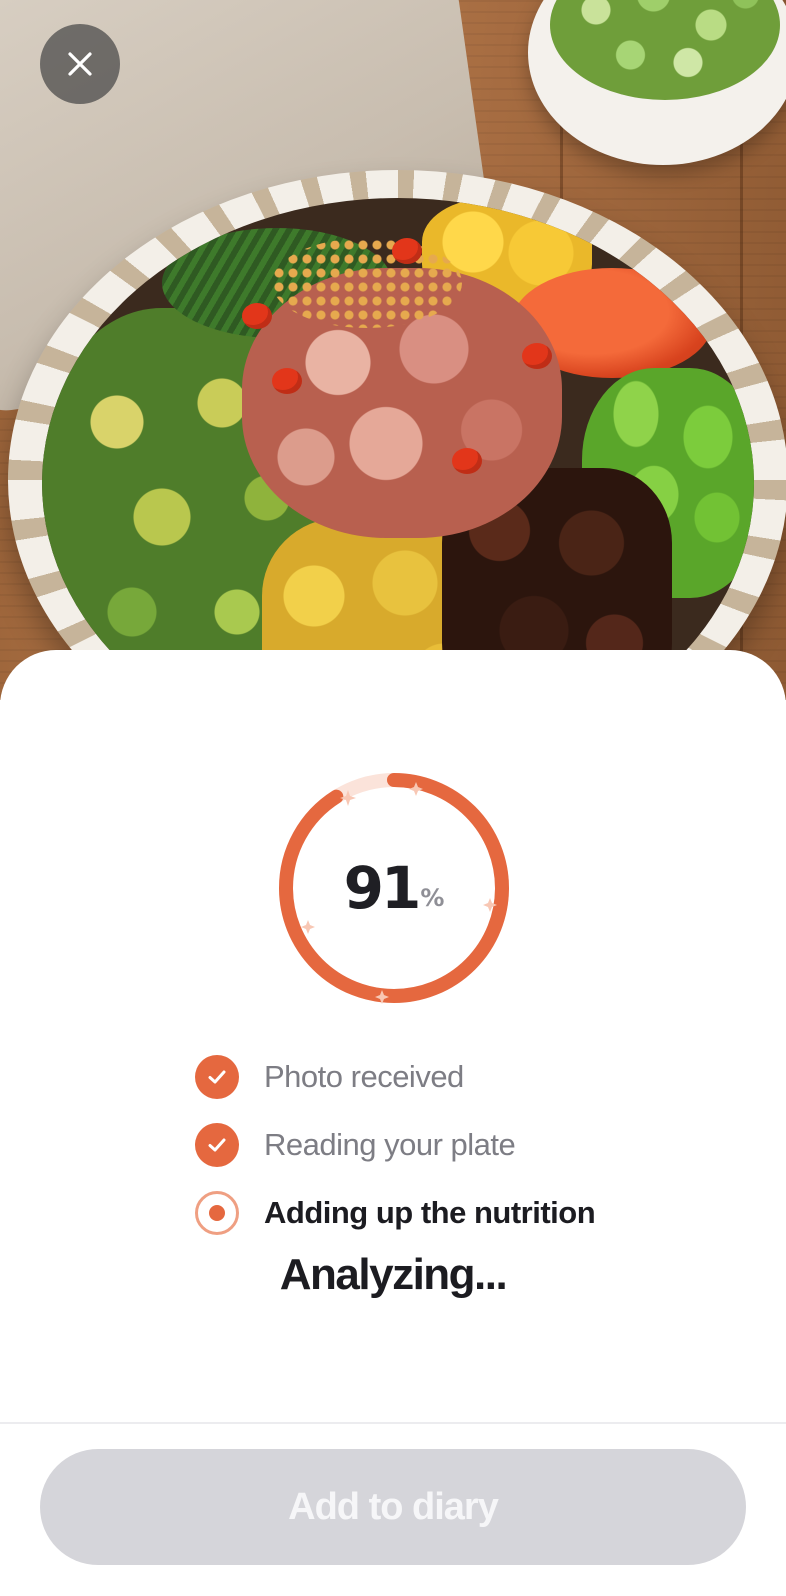 The image size is (786, 1596). I want to click on close-button, so click(80, 64).